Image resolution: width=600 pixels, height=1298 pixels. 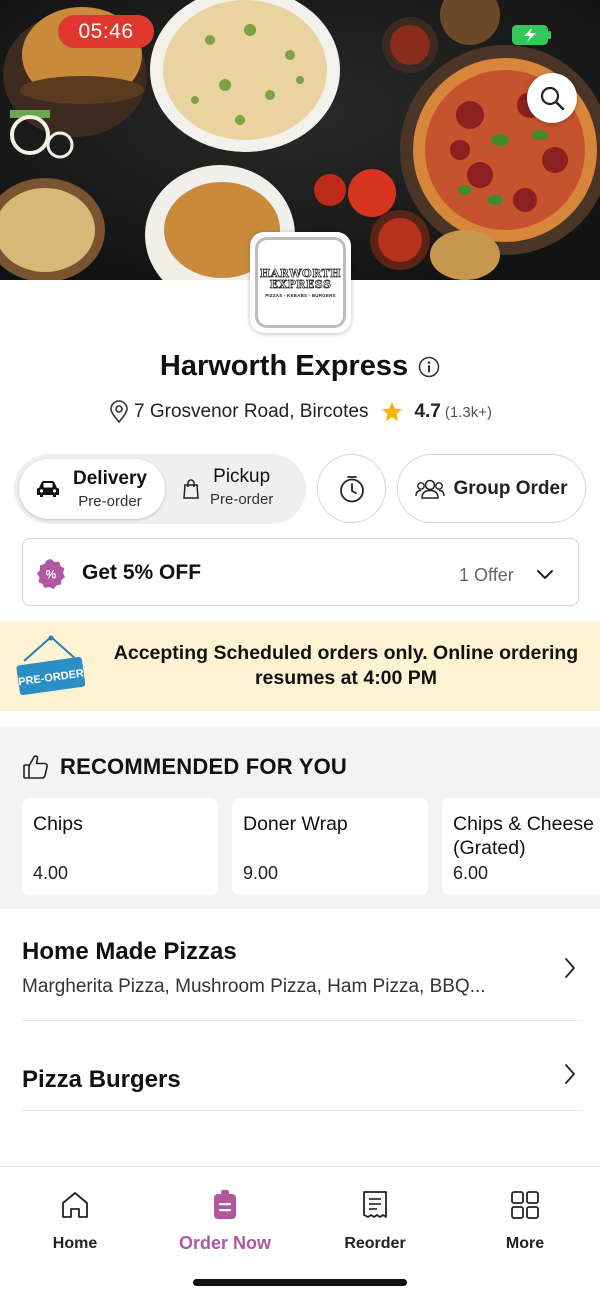 I want to click on pickup-option: Pickup Pre-order, so click(x=242, y=489).